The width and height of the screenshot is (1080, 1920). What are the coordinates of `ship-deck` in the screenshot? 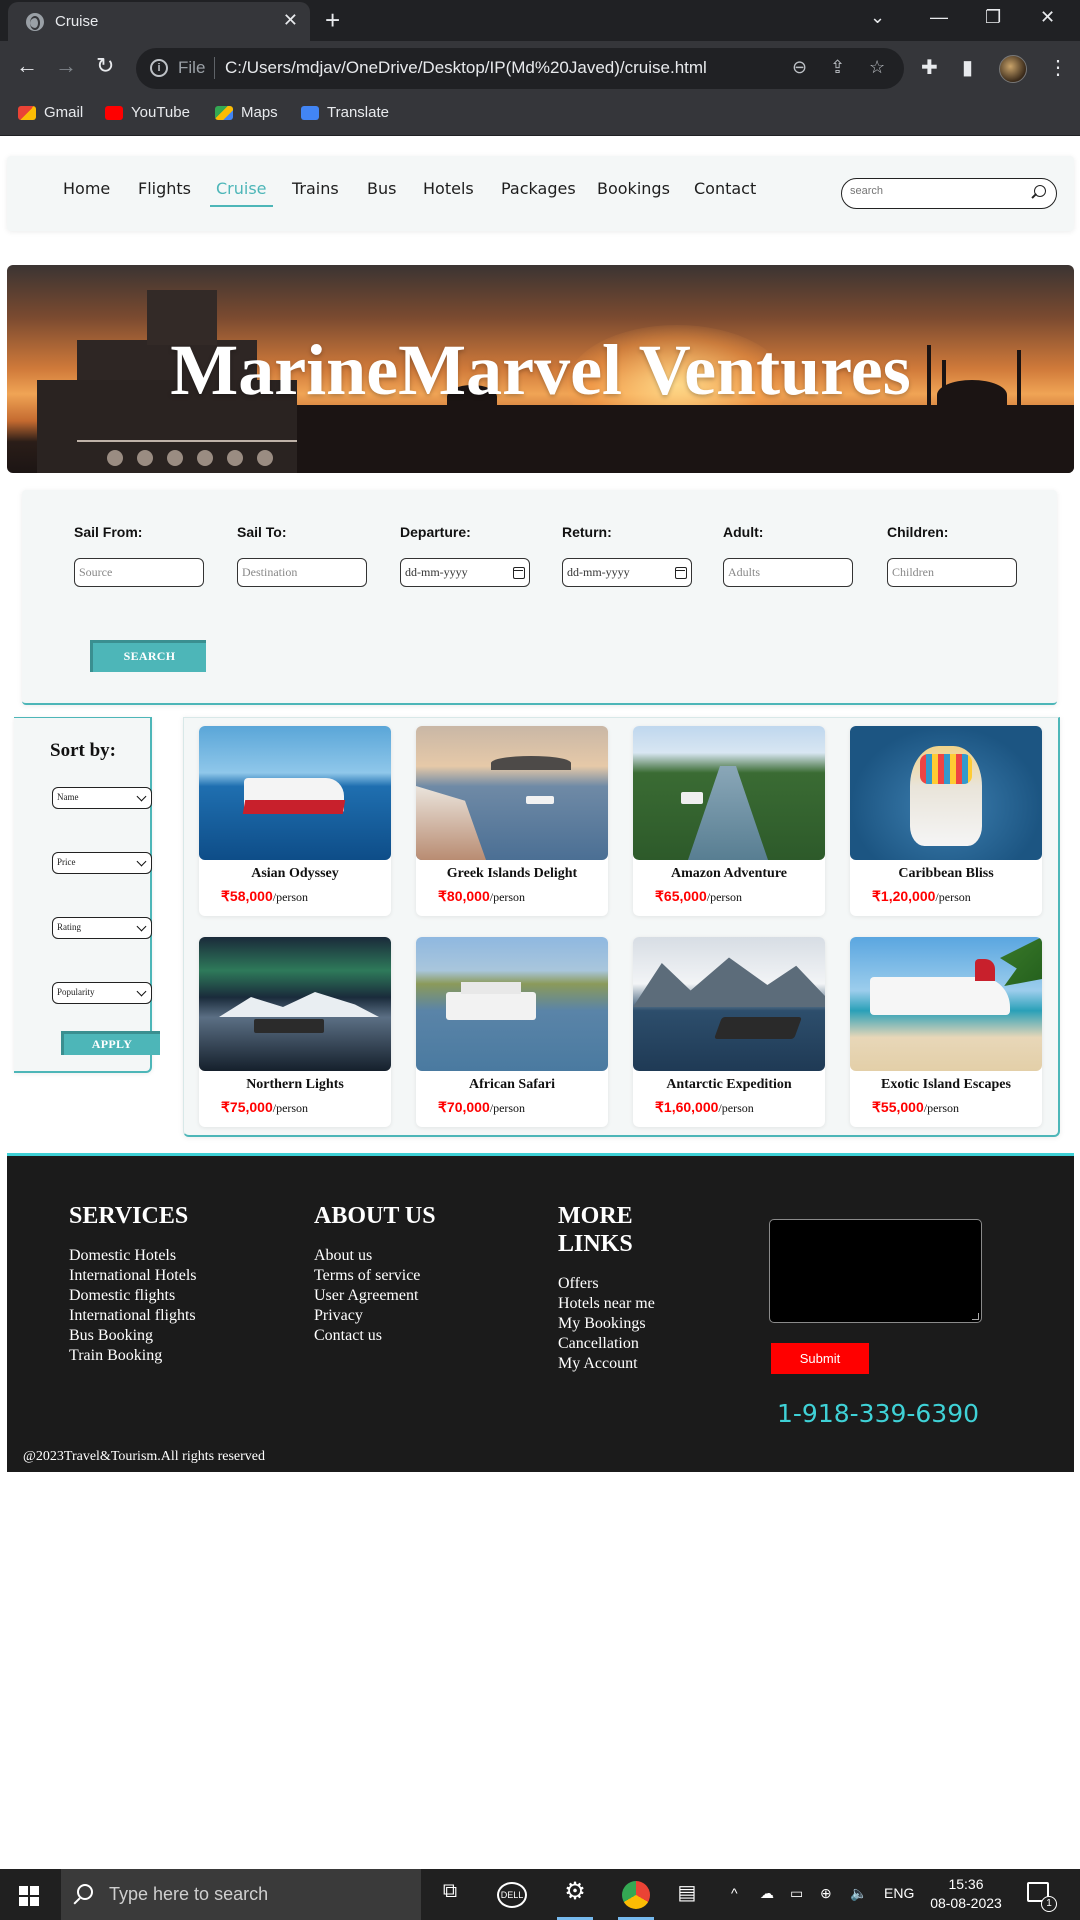 It's located at (946, 769).